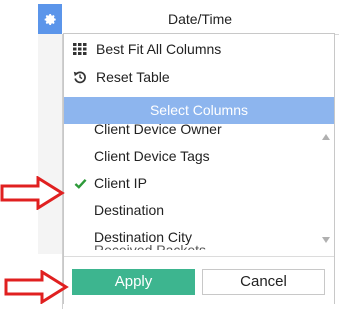 This screenshot has height=309, width=339. I want to click on column-option: Client Device Owner, so click(190, 133).